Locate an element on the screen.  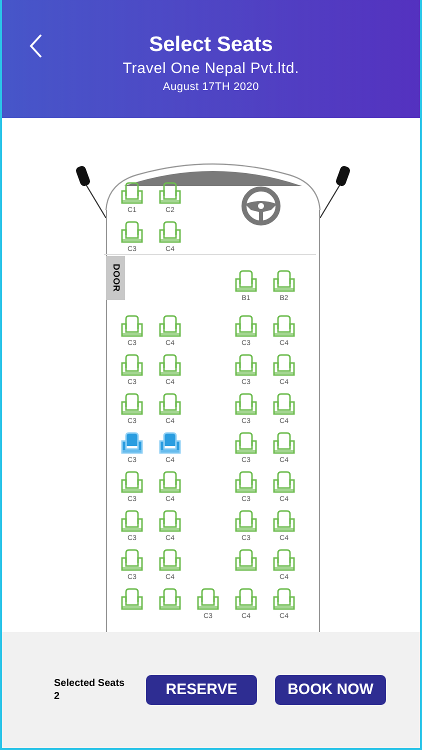
steering-wheel-icon is located at coordinates (261, 206).